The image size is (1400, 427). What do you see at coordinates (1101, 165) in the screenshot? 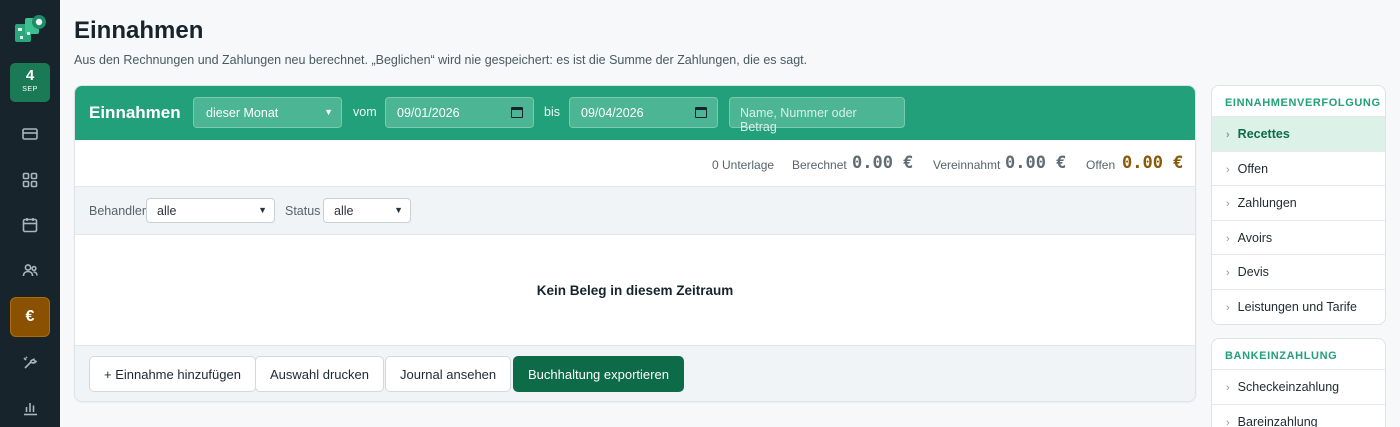
I see `open-label: Offen` at bounding box center [1101, 165].